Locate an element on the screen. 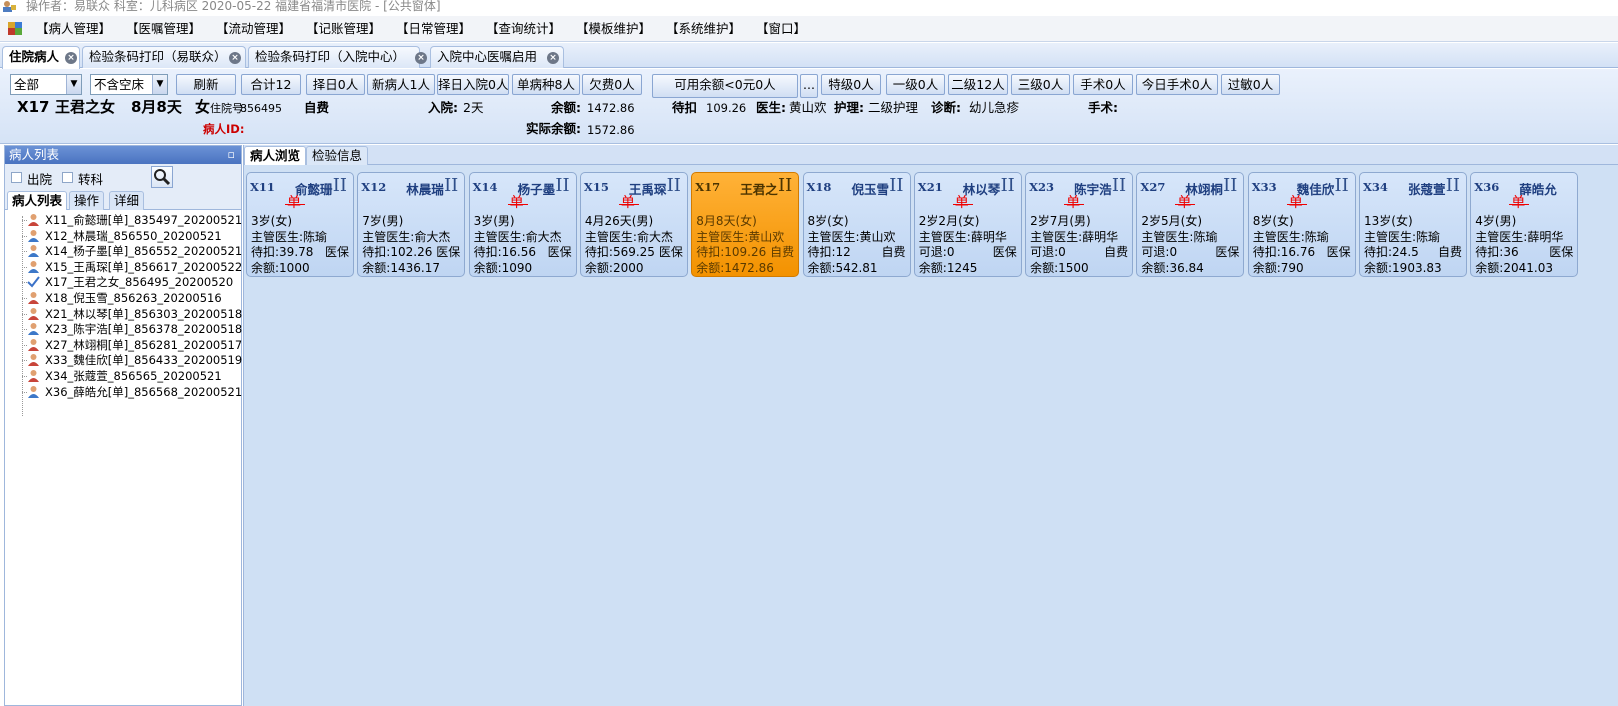  available-balance-button: 可用余额<0元0人 is located at coordinates (725, 86).